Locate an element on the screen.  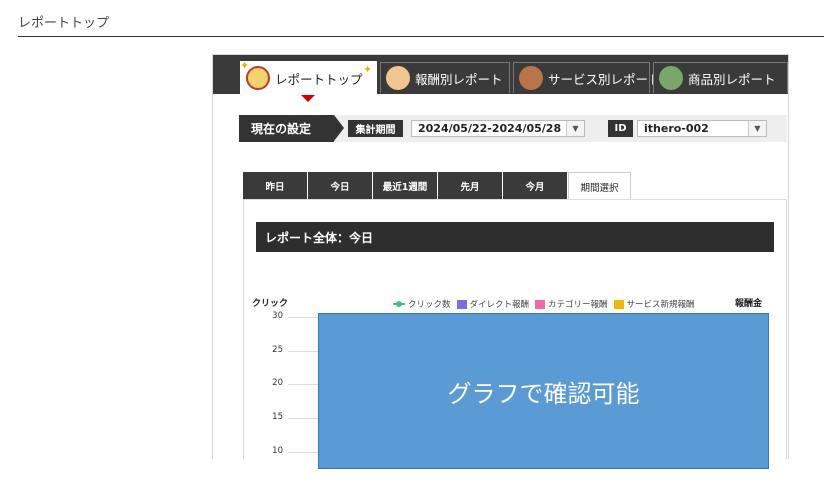
report-header: レポート全体：今日 is located at coordinates (515, 237).